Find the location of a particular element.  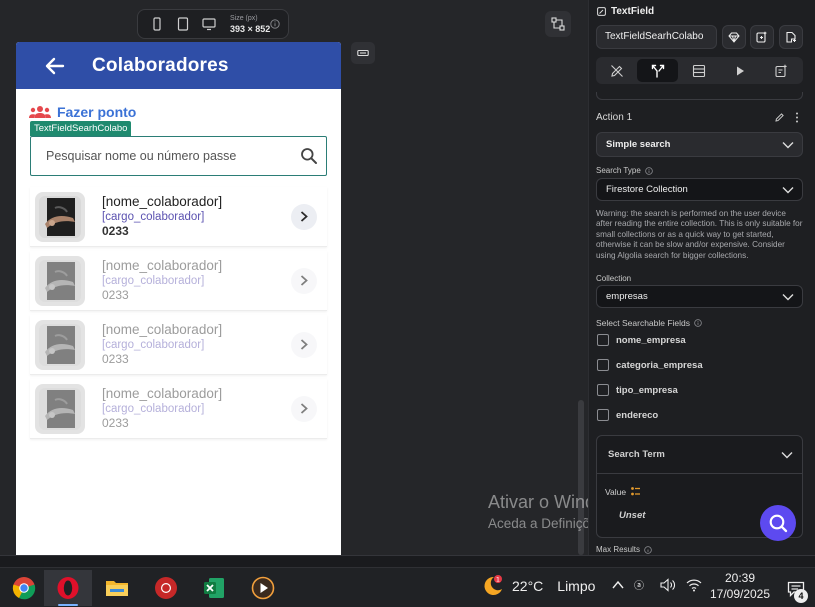

search-input: Pesquisar nome ou número passe is located at coordinates (178, 156).